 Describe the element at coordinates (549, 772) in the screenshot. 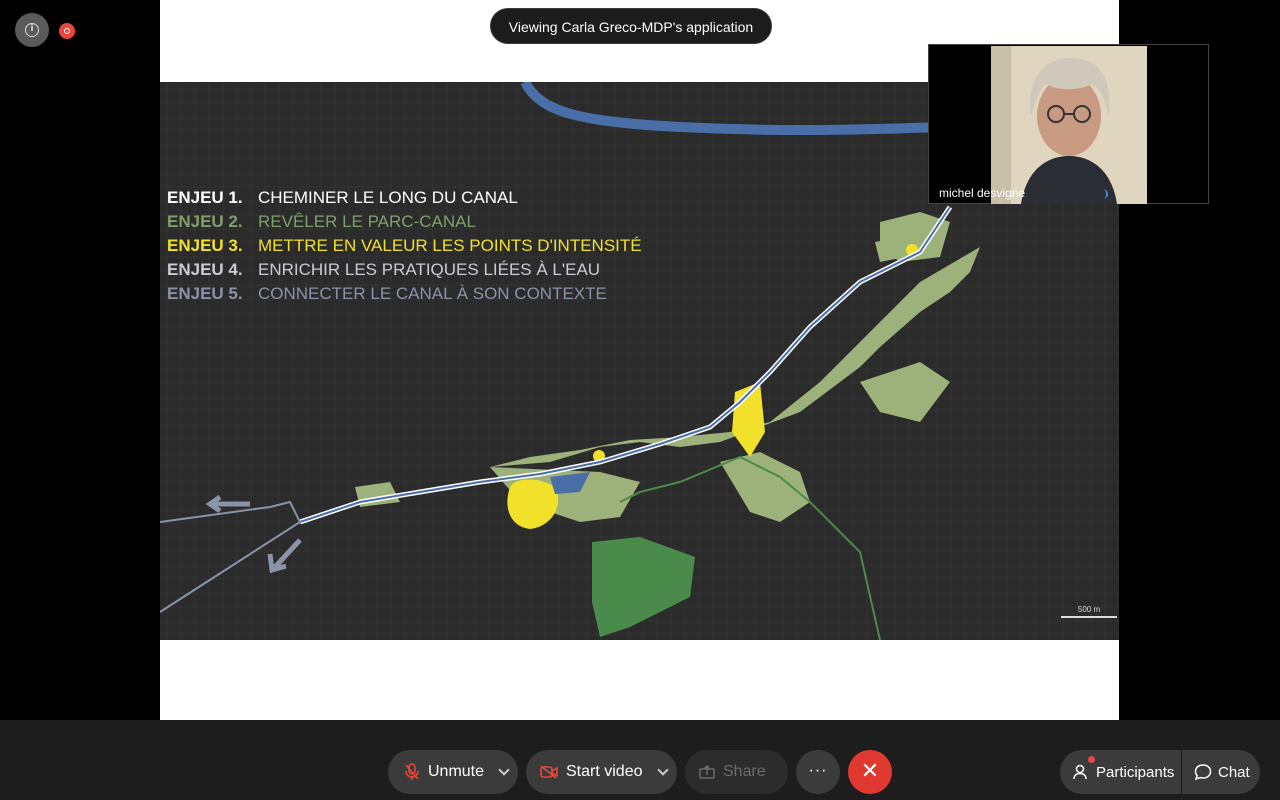

I see `video-off-icon` at that location.